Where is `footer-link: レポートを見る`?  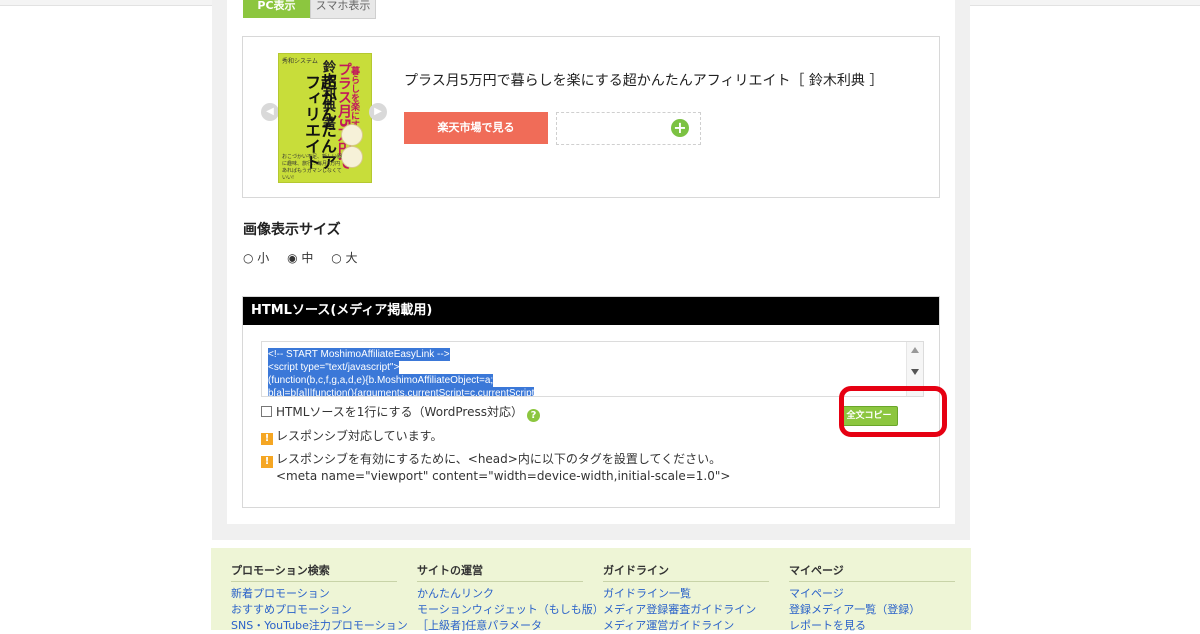 footer-link: レポートを見る is located at coordinates (872, 626).